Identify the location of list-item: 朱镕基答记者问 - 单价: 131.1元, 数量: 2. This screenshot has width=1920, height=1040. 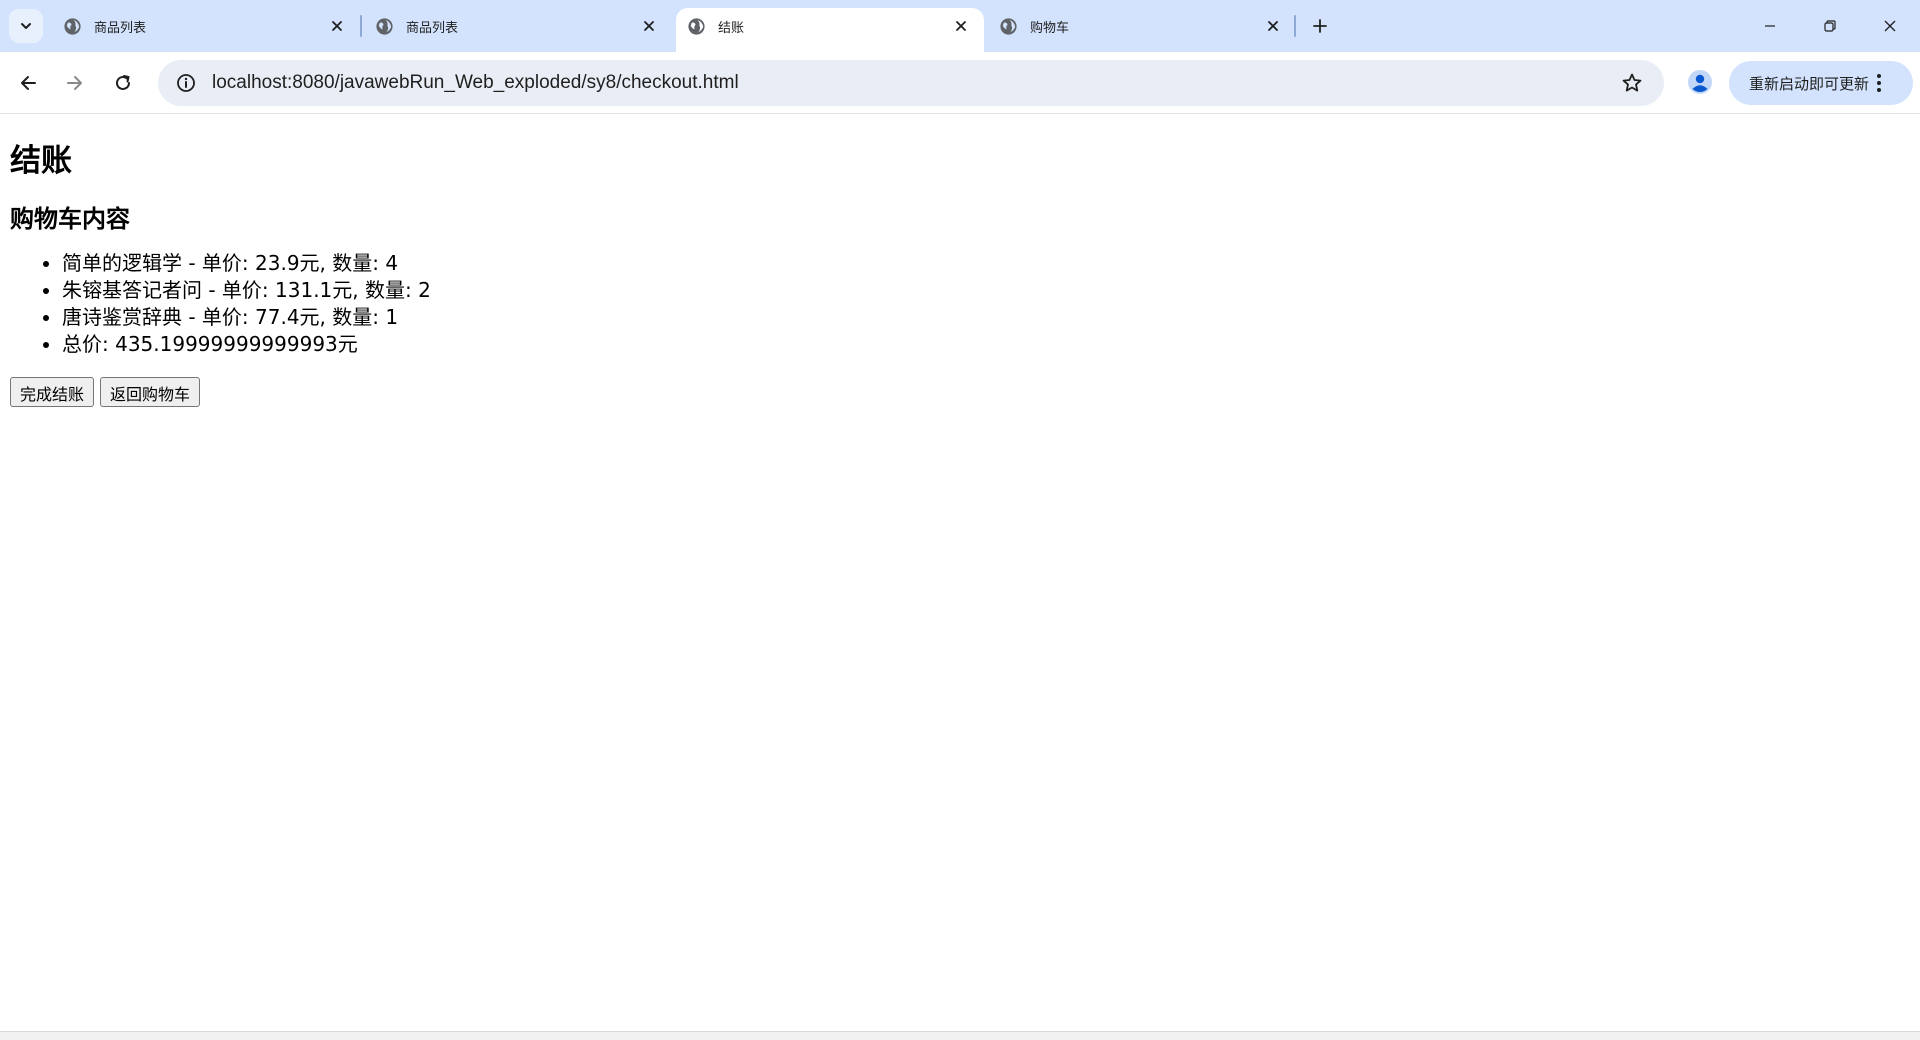
(986, 290).